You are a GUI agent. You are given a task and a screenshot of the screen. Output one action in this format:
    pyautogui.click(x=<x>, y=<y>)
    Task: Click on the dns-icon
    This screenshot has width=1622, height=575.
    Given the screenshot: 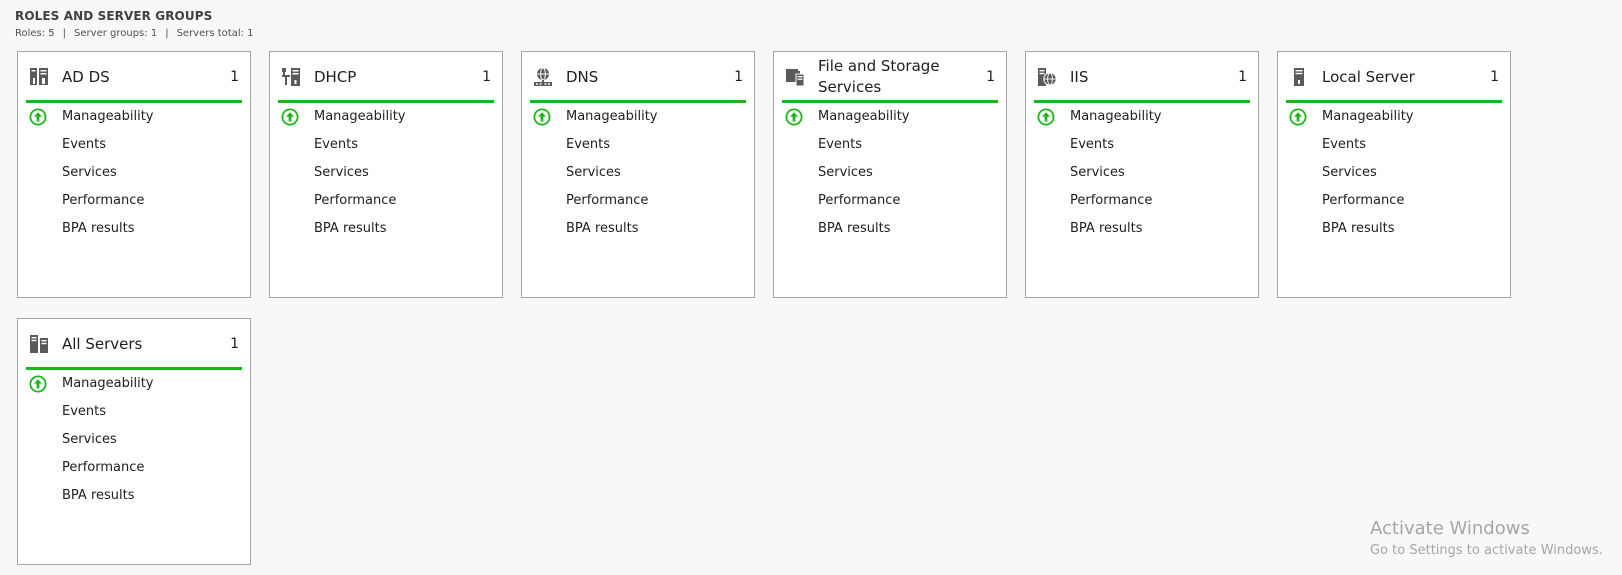 What is the action you would take?
    pyautogui.click(x=543, y=76)
    